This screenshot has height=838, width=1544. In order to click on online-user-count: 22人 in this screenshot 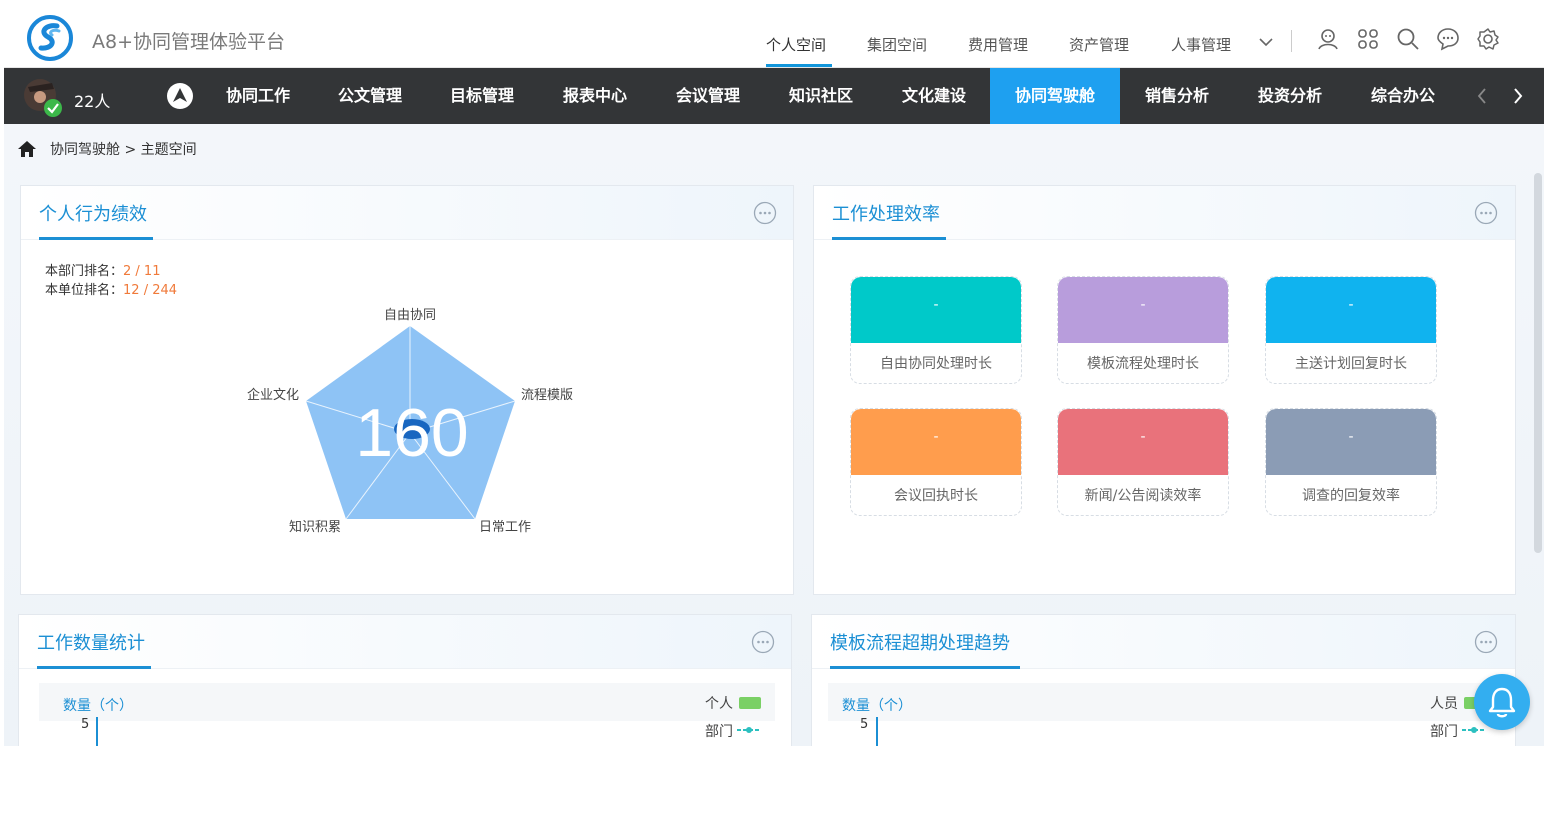, I will do `click(92, 100)`.